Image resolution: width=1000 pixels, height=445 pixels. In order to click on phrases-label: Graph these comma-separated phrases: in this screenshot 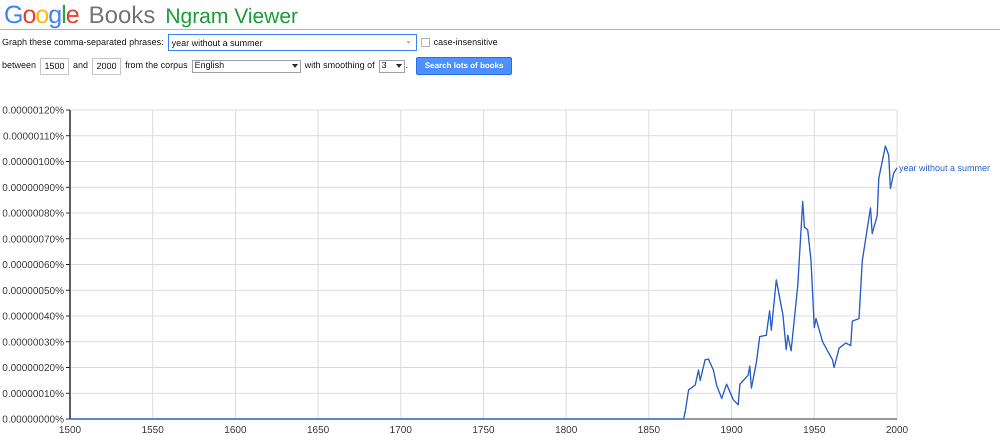, I will do `click(83, 42)`.